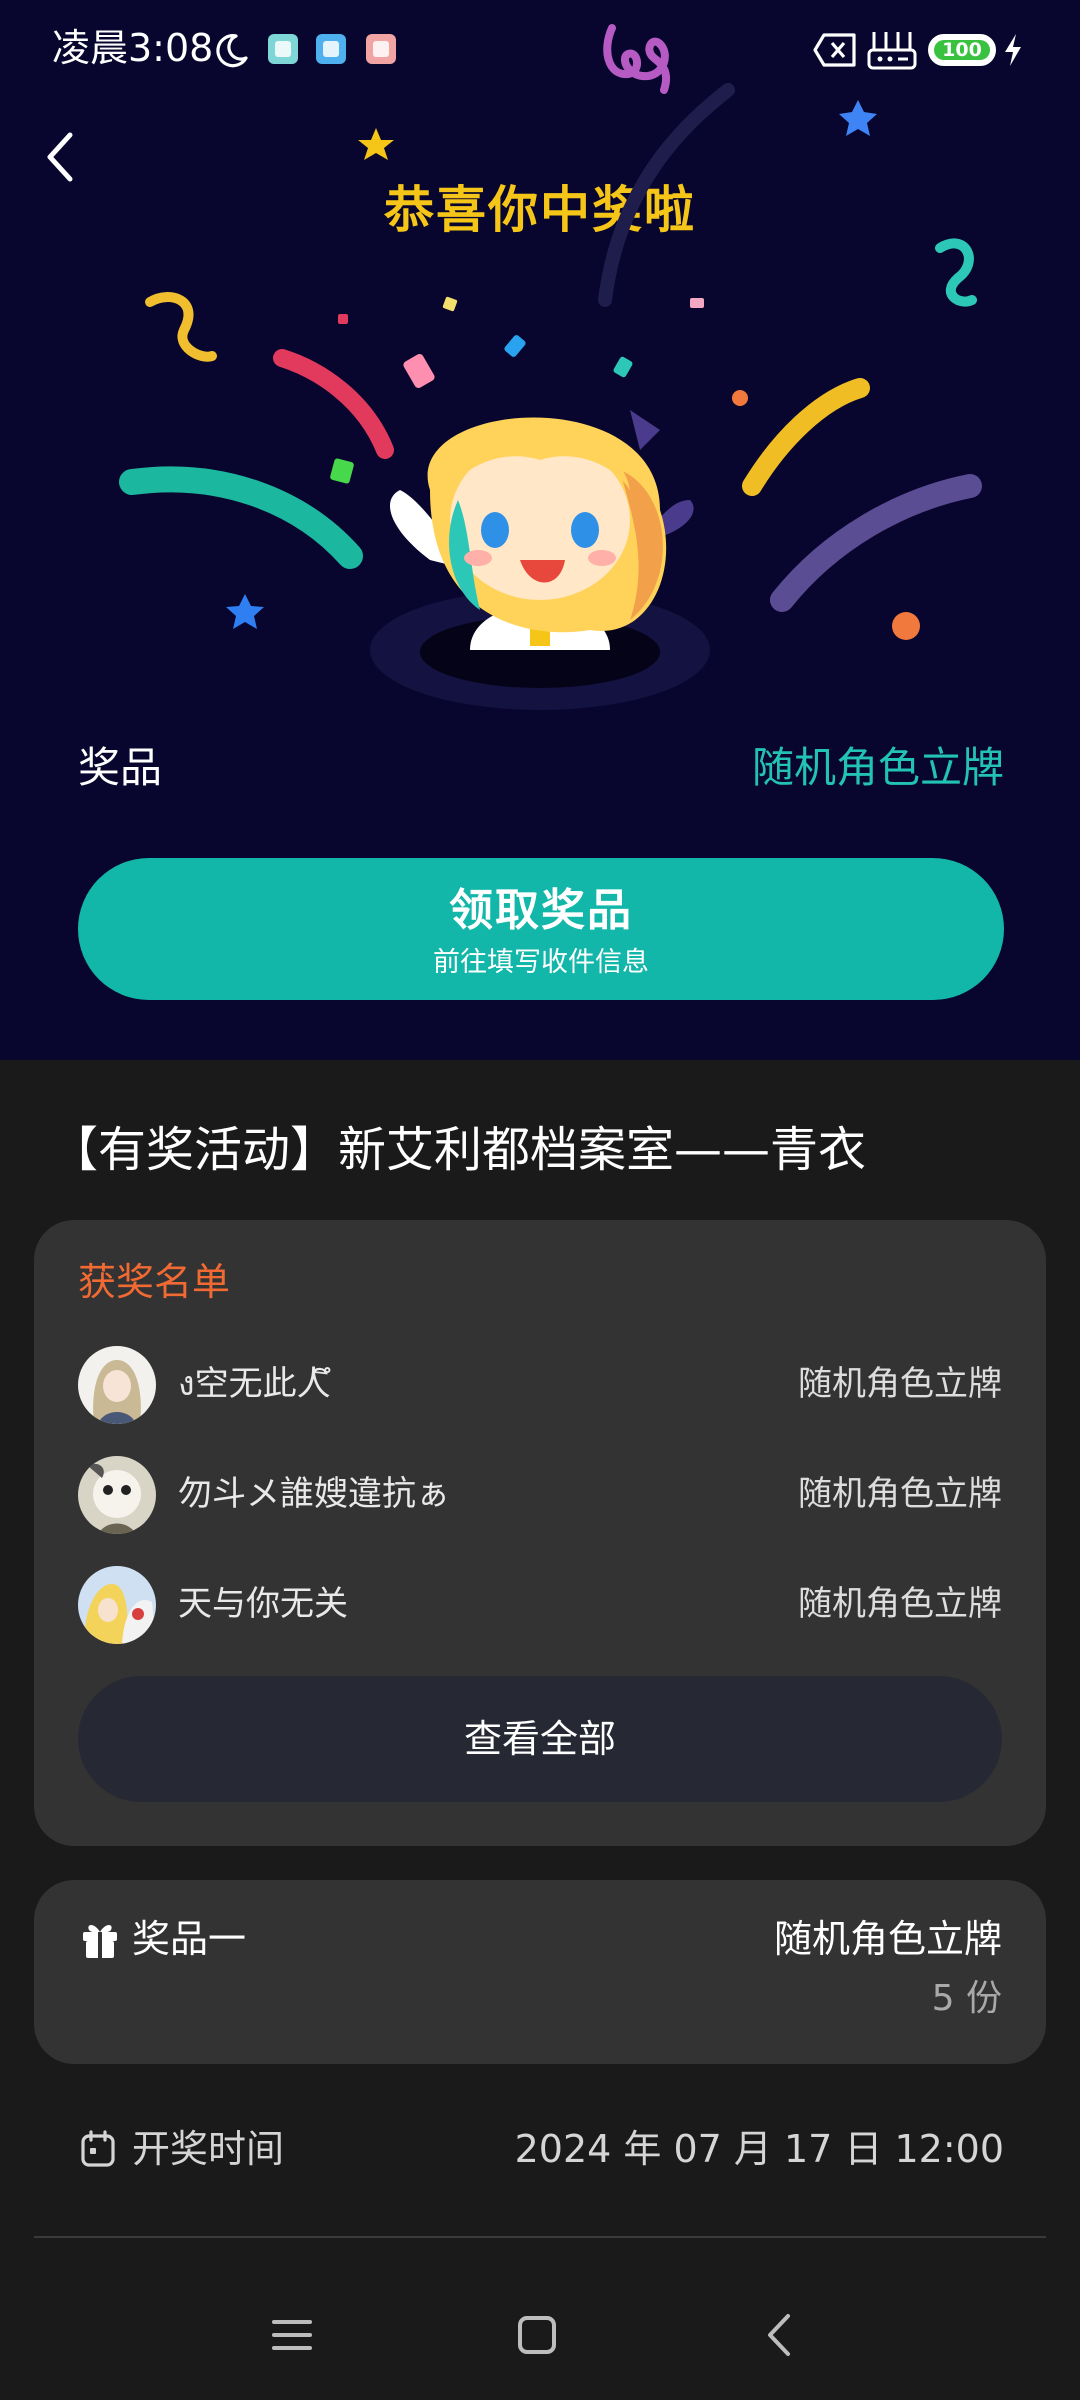 The width and height of the screenshot is (1080, 2400). Describe the element at coordinates (540, 2237) in the screenshot. I see `divider` at that location.